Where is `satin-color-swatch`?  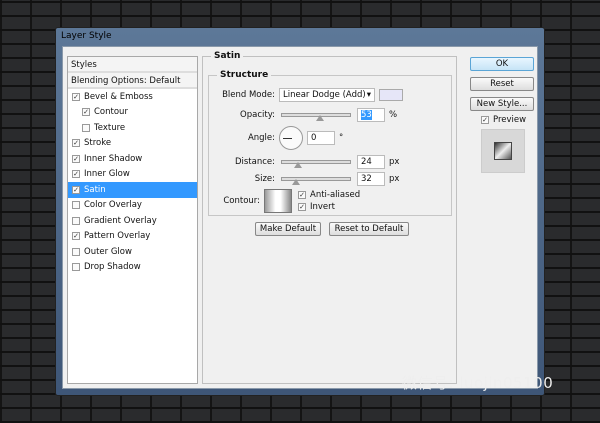
satin-color-swatch is located at coordinates (391, 95).